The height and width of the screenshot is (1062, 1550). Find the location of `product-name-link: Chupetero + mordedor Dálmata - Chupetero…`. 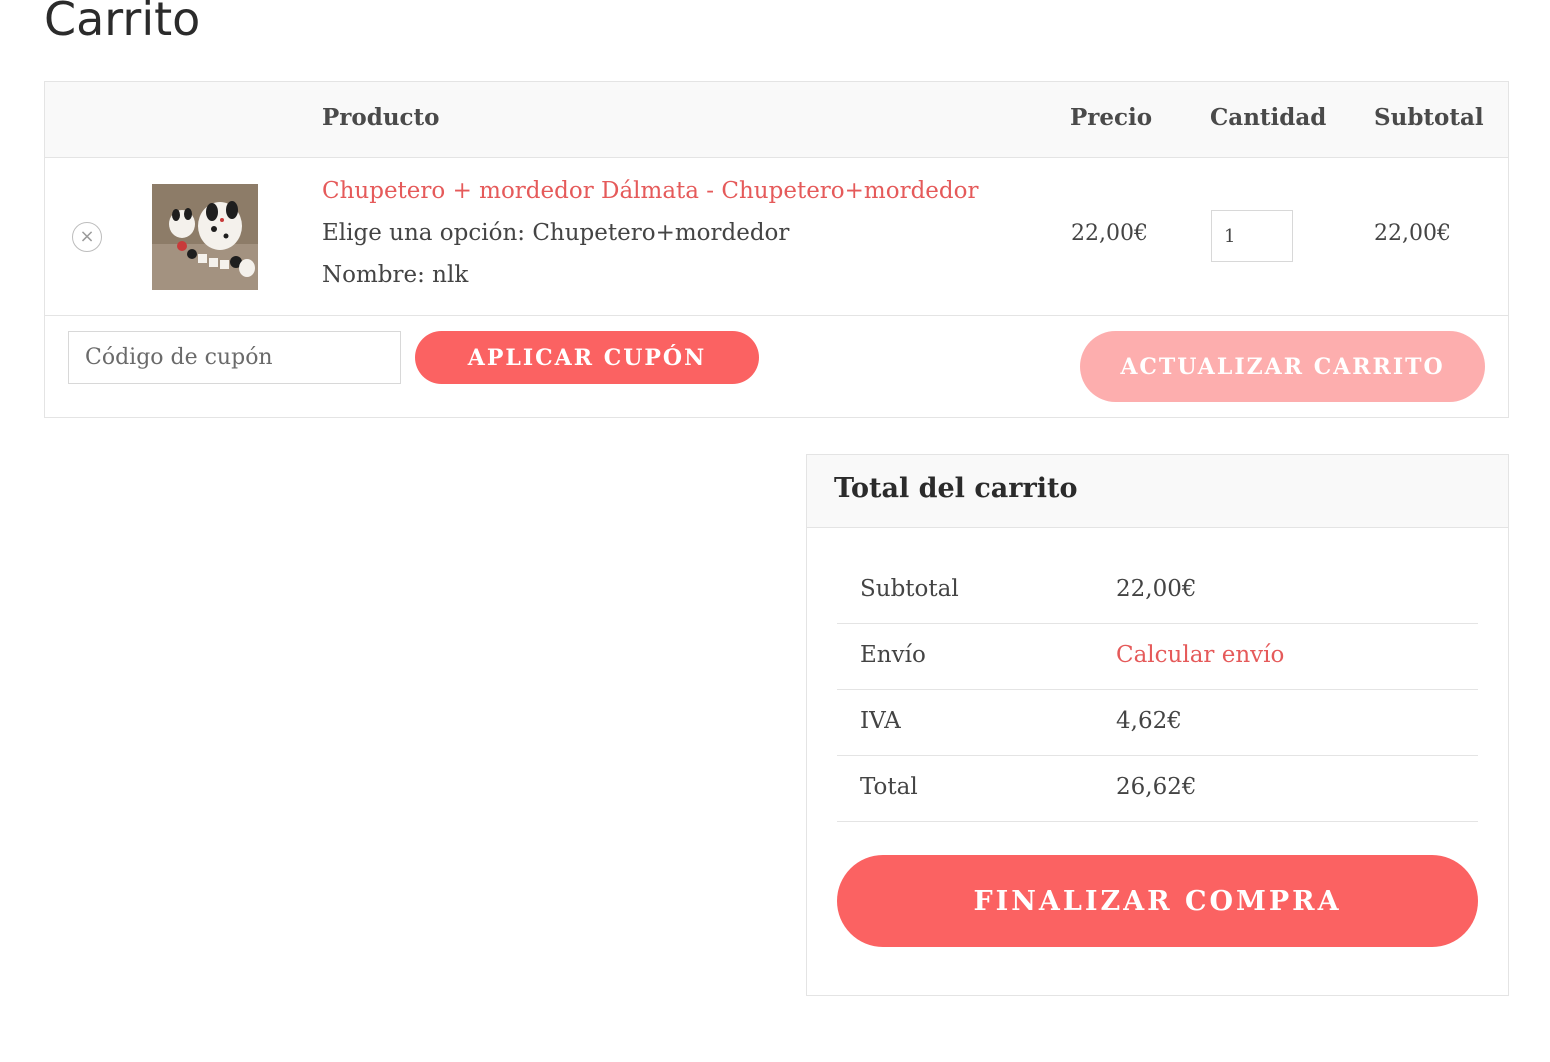

product-name-link: Chupetero + mordedor Dálmata - Chupetero… is located at coordinates (650, 191).